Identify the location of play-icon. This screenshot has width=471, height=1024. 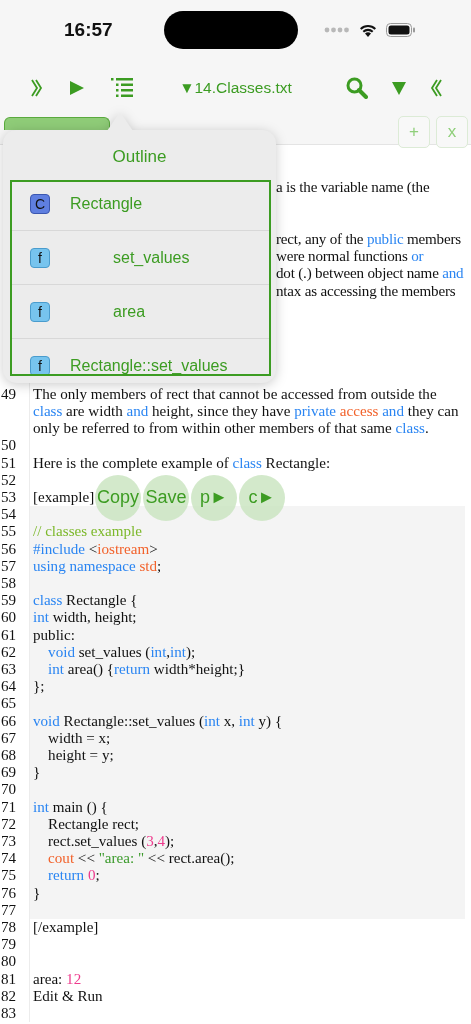
(77, 88).